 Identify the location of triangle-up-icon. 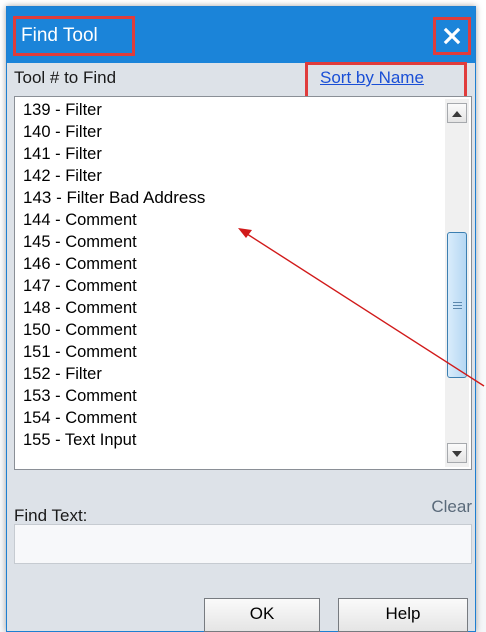
(457, 113).